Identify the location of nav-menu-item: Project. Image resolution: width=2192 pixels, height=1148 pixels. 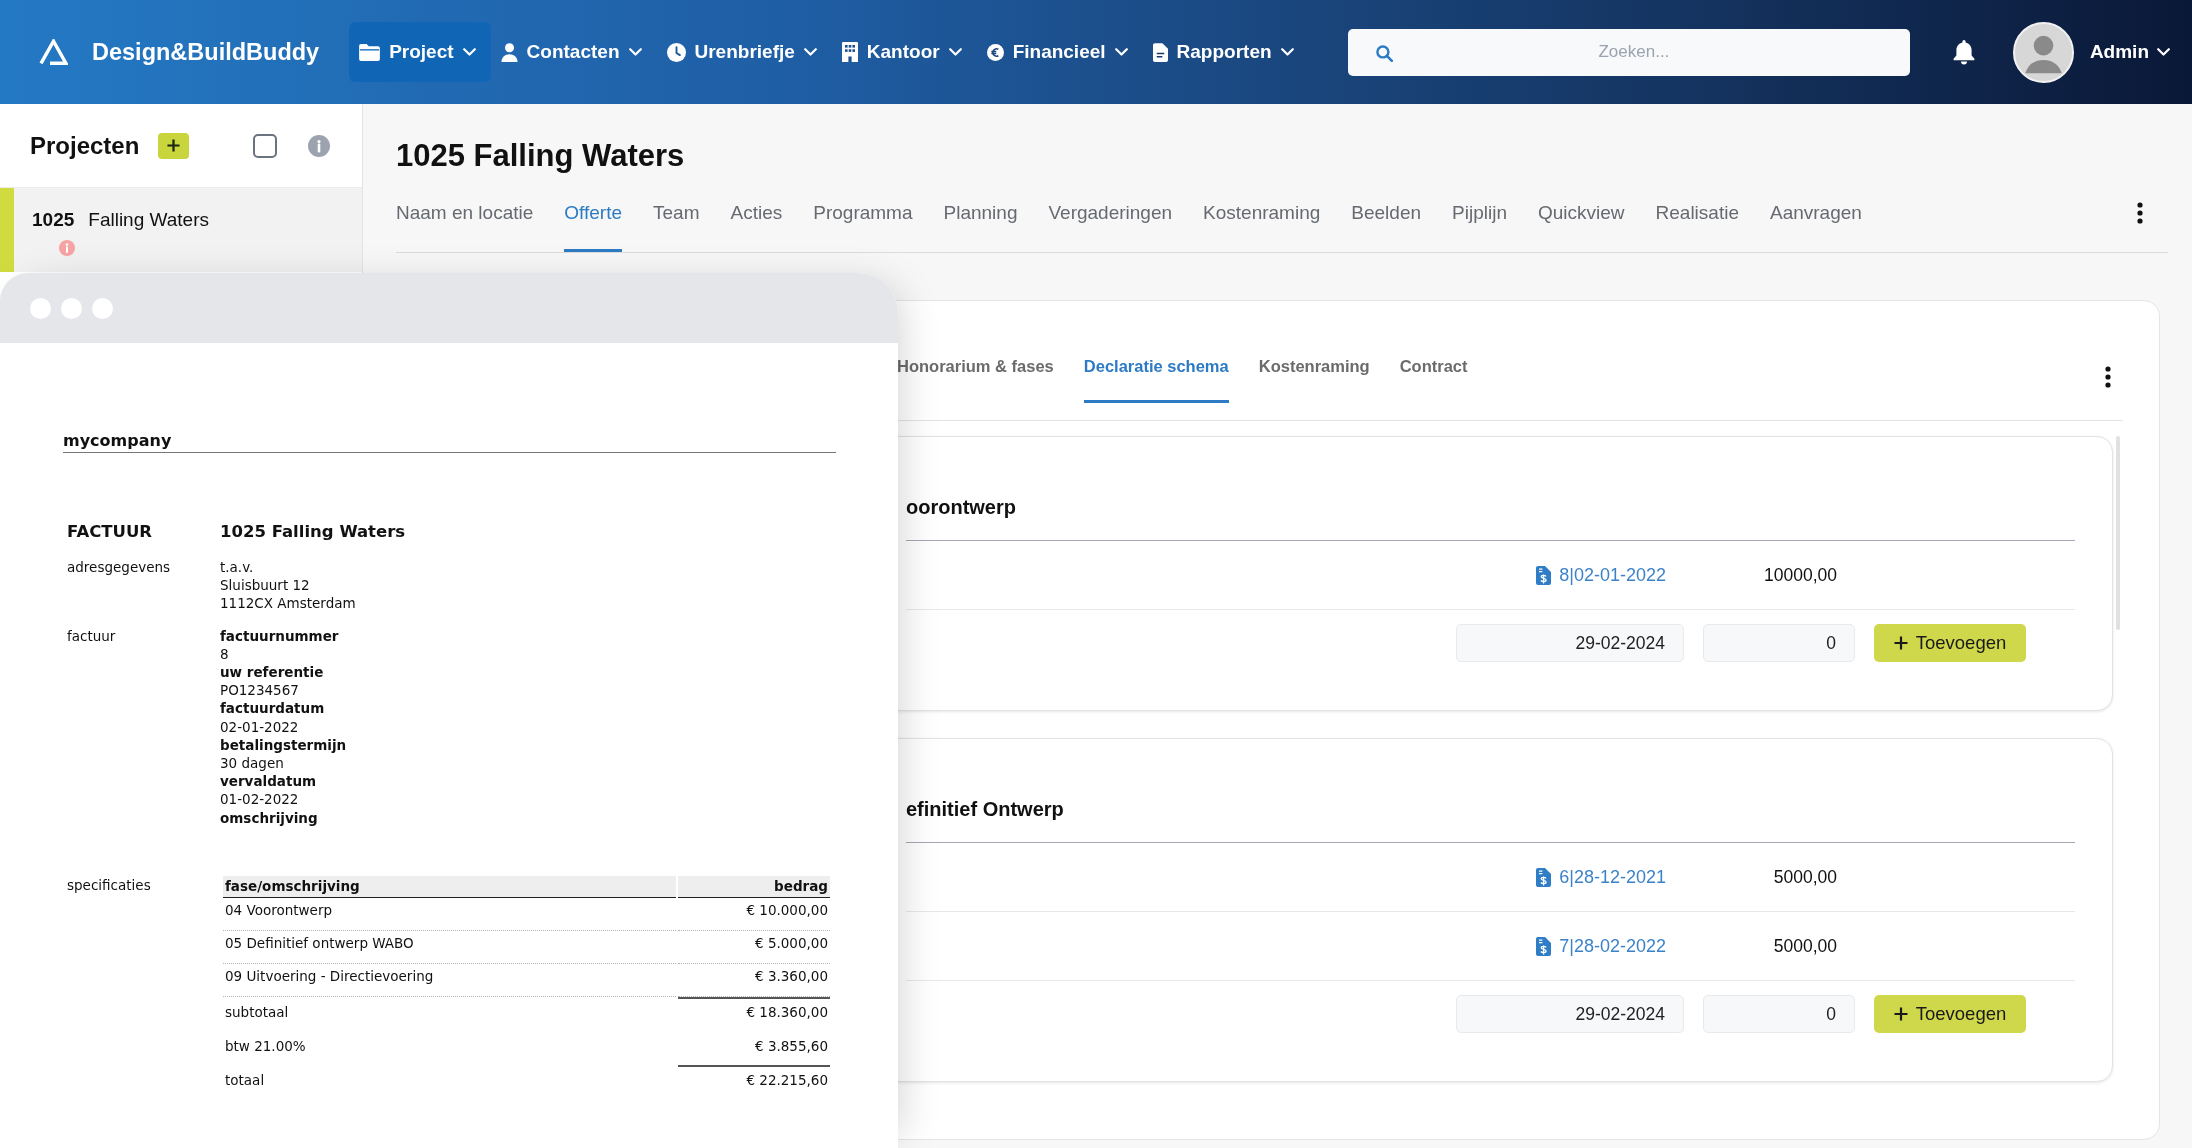
(420, 52).